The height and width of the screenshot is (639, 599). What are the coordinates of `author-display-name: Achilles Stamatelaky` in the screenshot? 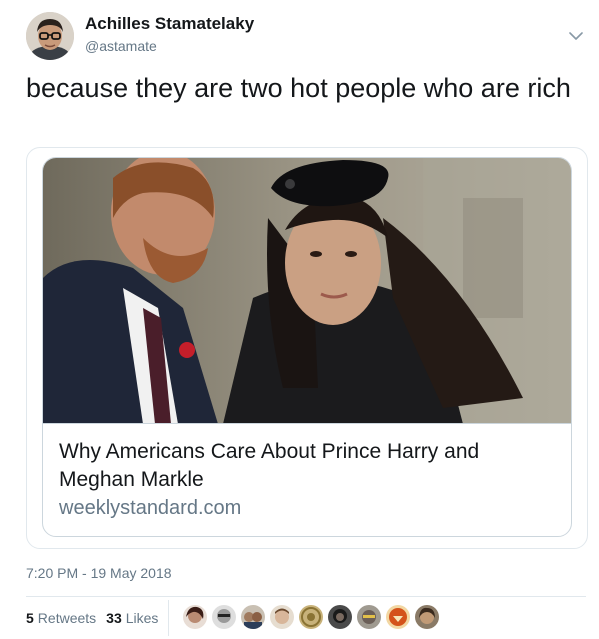 It's located at (169, 24).